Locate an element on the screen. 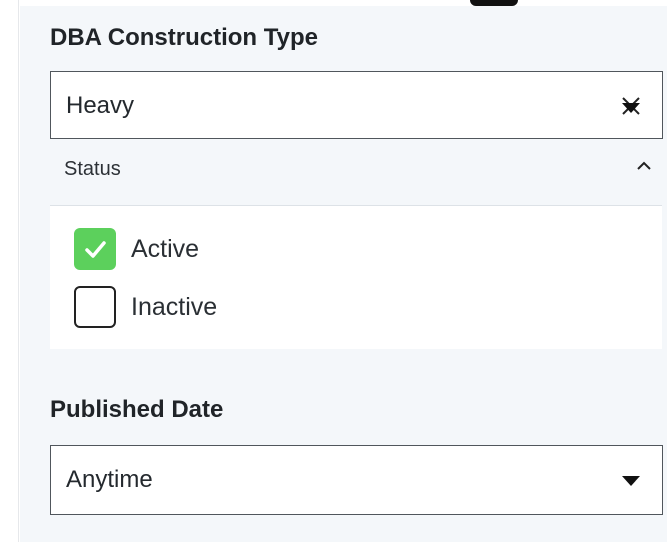 Image resolution: width=667 pixels, height=542 pixels. inactive-checkbox is located at coordinates (95, 307).